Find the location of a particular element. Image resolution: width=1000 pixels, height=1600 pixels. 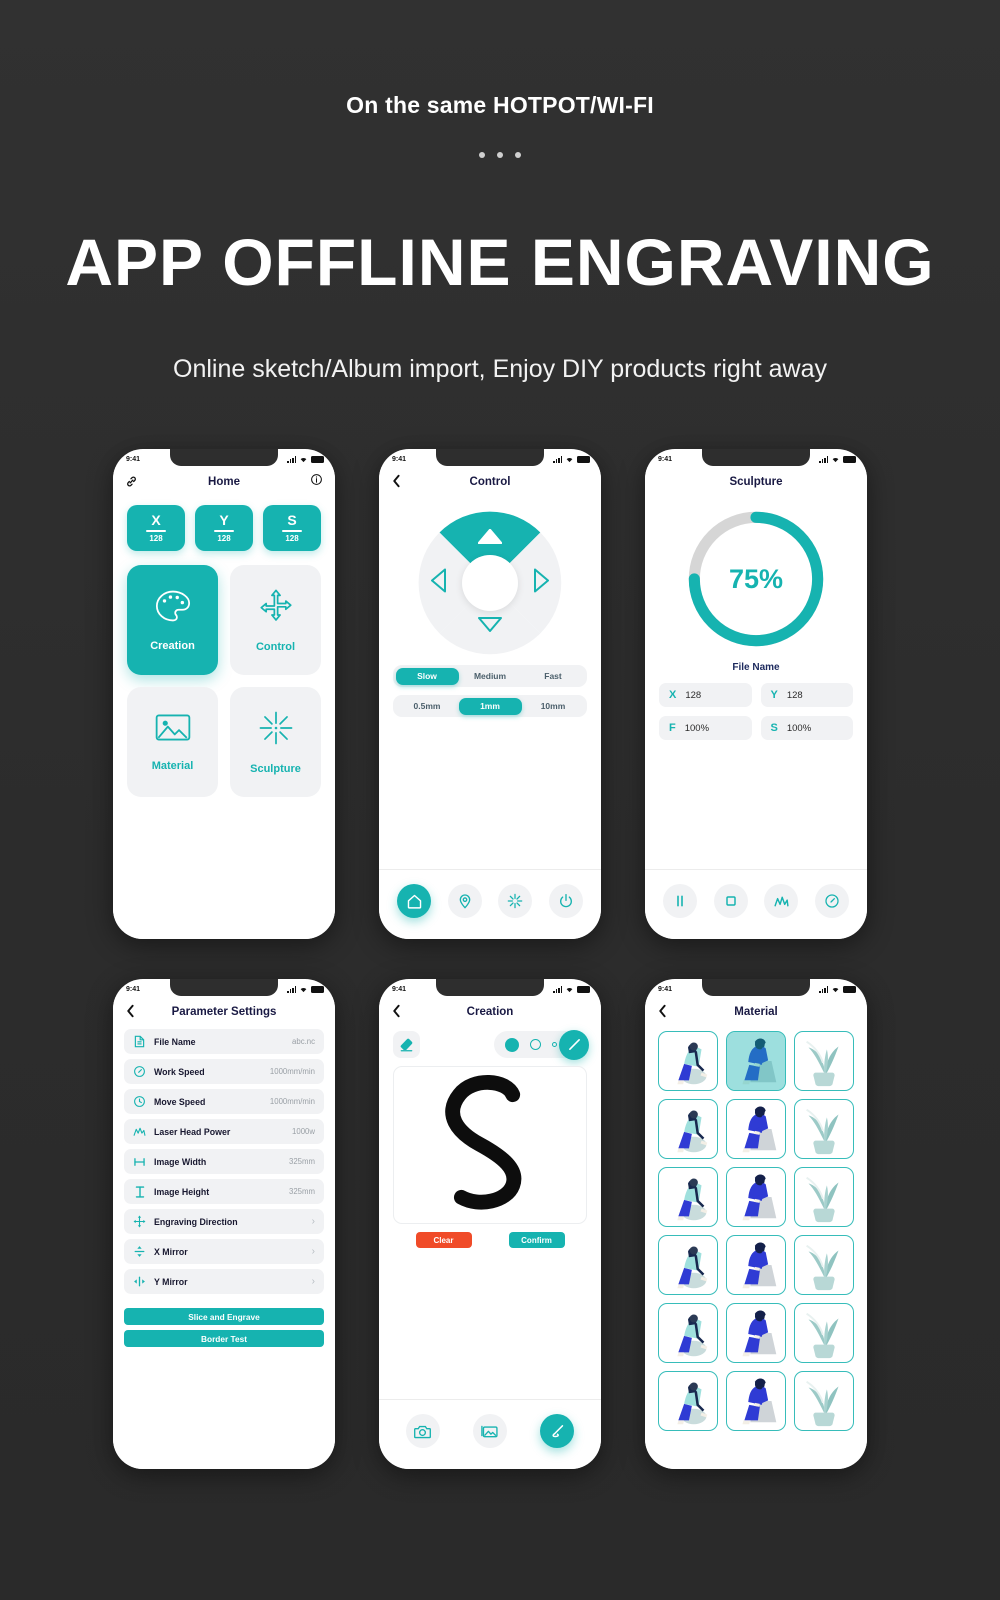

right-arrow-icon is located at coordinates (541, 583).